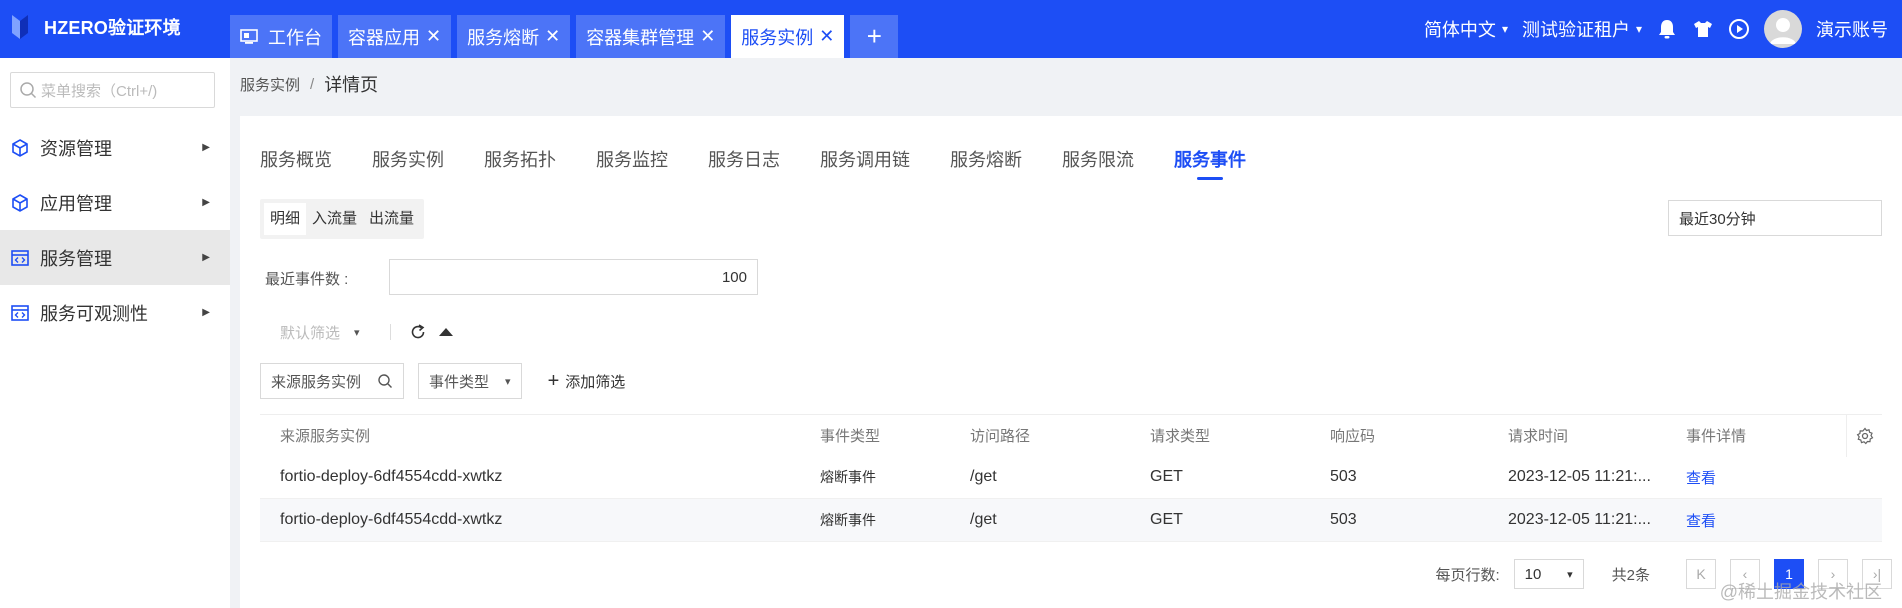  I want to click on event-type-filter: 事件类型 ▾, so click(470, 381).